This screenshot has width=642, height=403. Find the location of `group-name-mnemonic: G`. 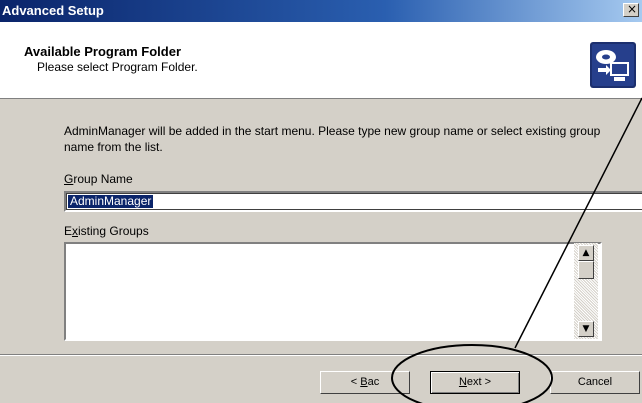

group-name-mnemonic: G is located at coordinates (69, 179).